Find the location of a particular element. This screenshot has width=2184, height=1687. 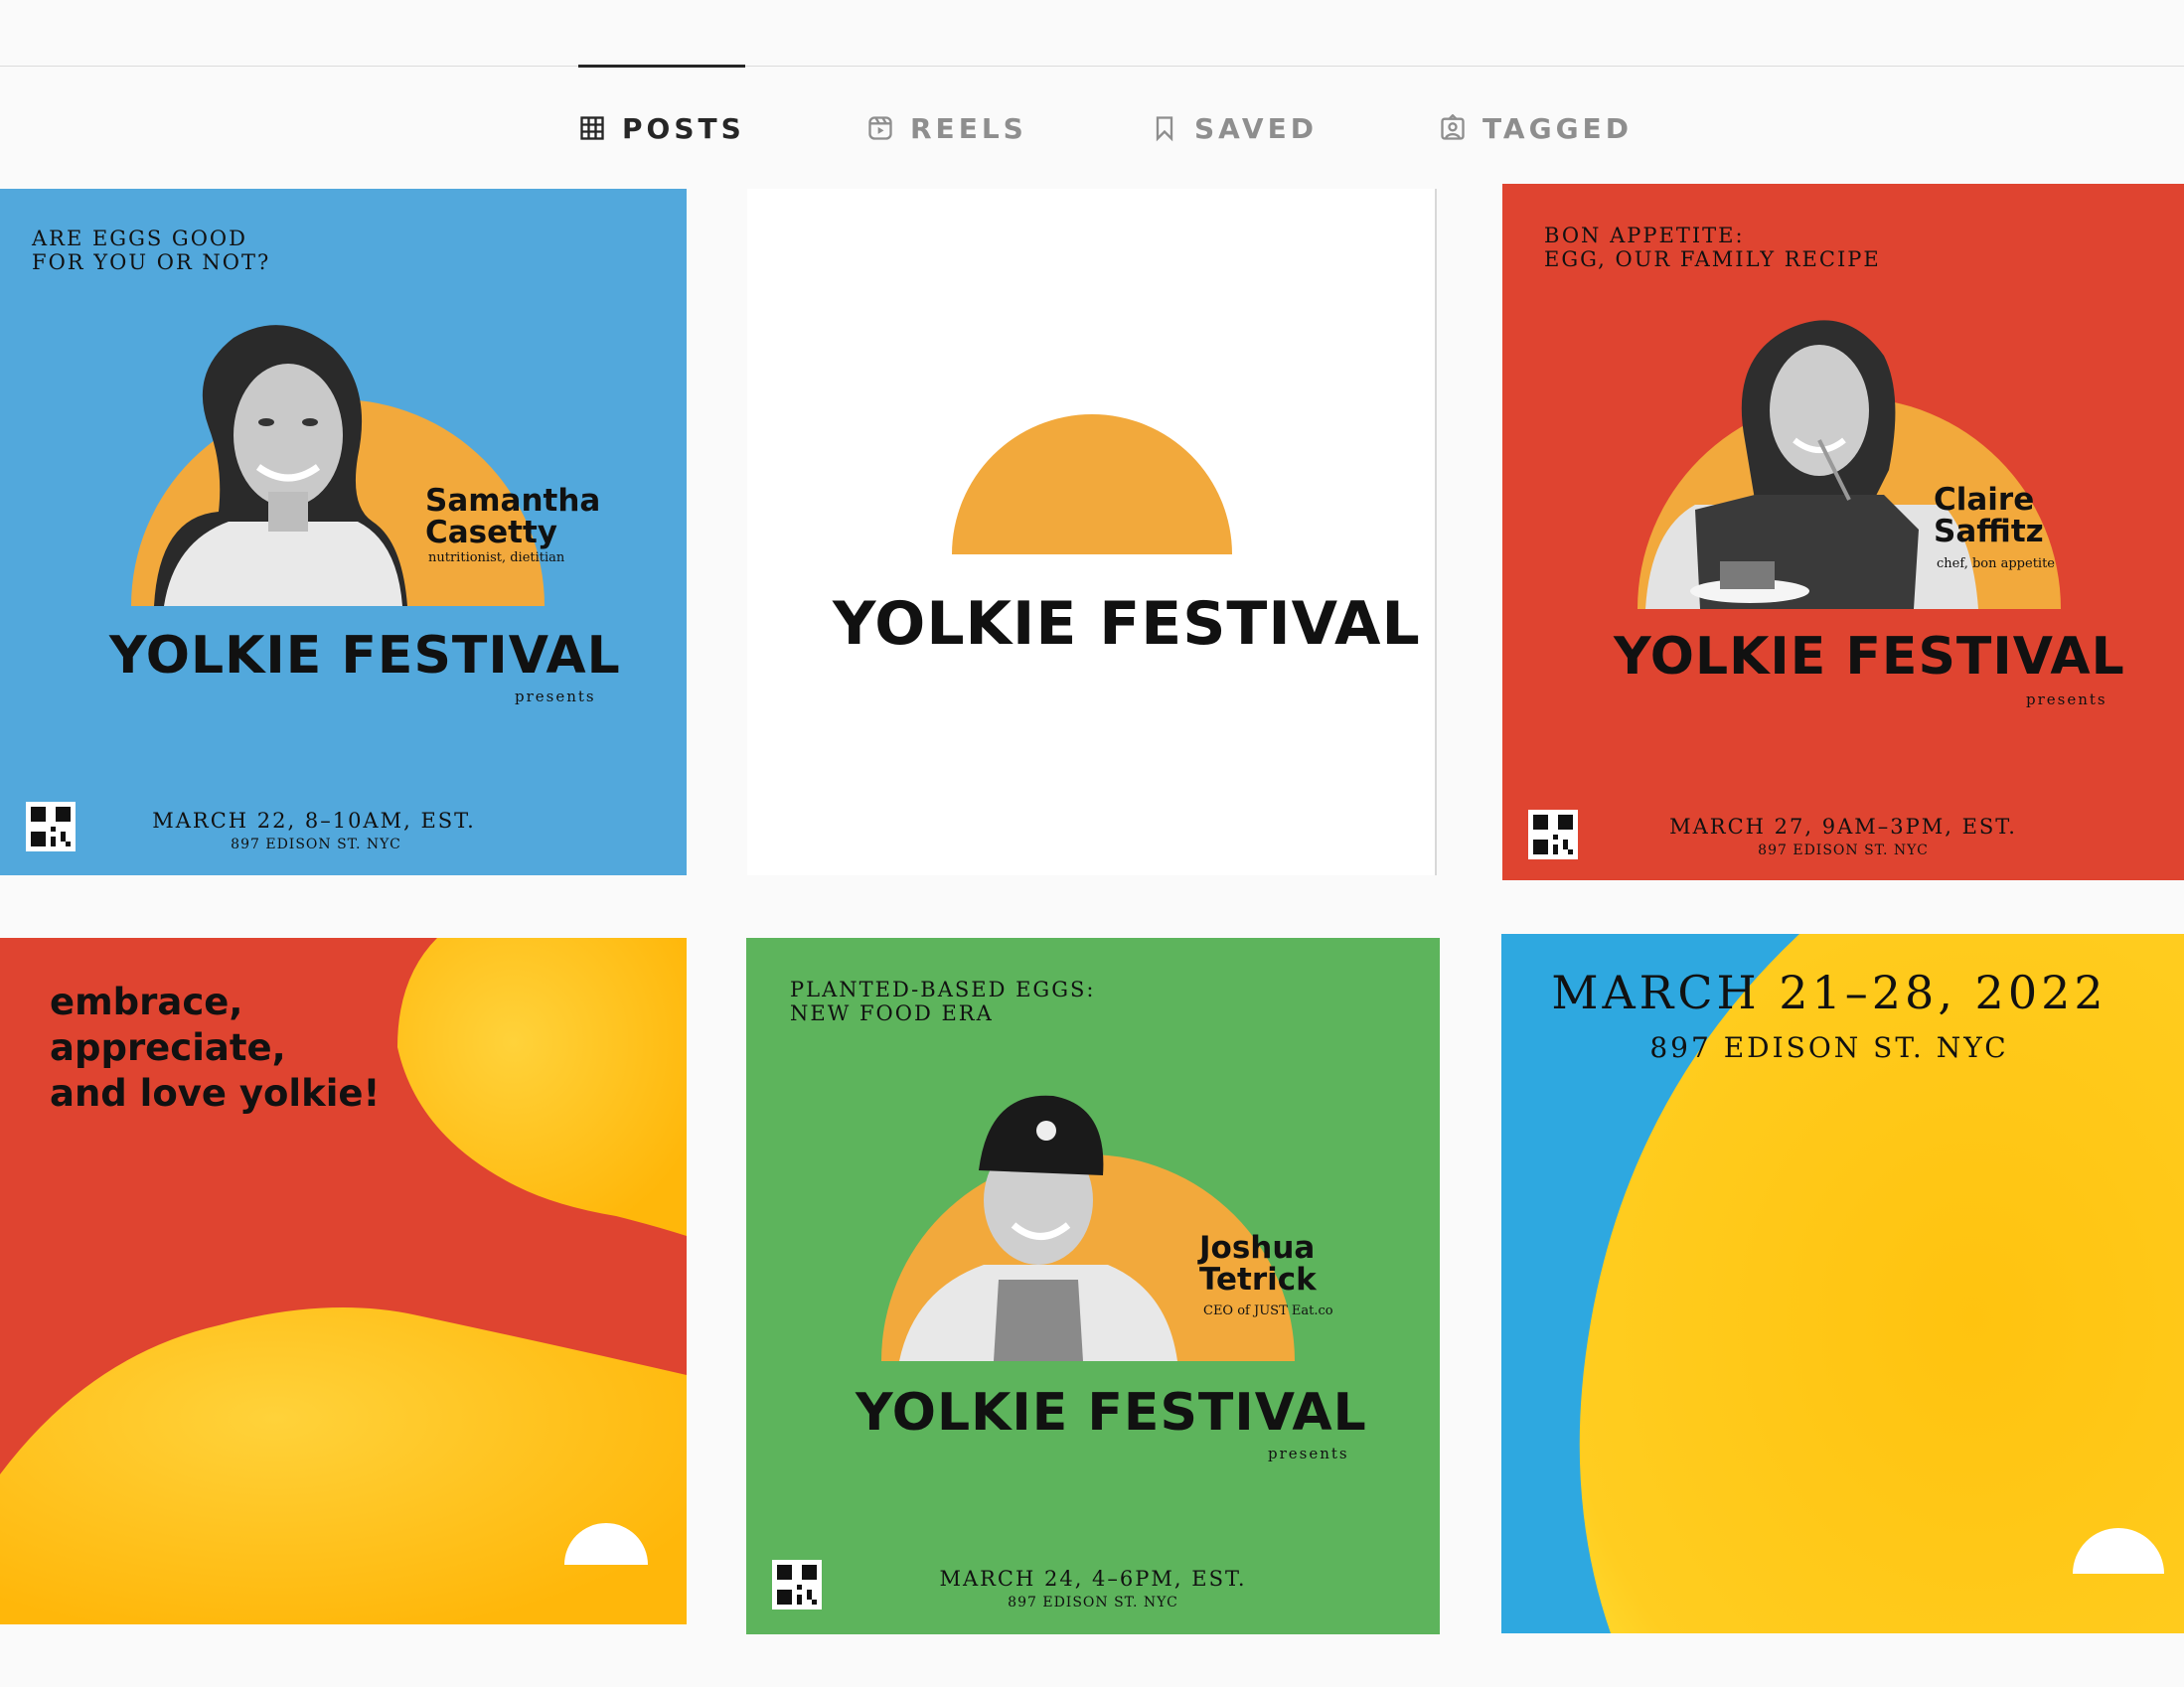

sun-logo-icon is located at coordinates (1092, 484).